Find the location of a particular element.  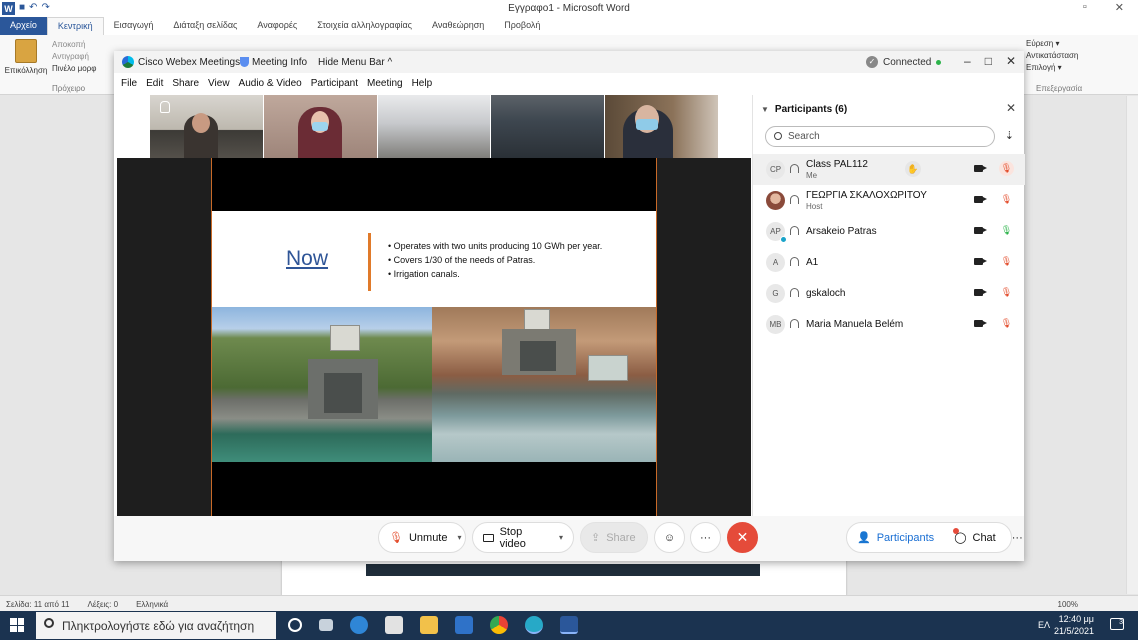

sort-icon: ⇣ is located at coordinates (1009, 135).